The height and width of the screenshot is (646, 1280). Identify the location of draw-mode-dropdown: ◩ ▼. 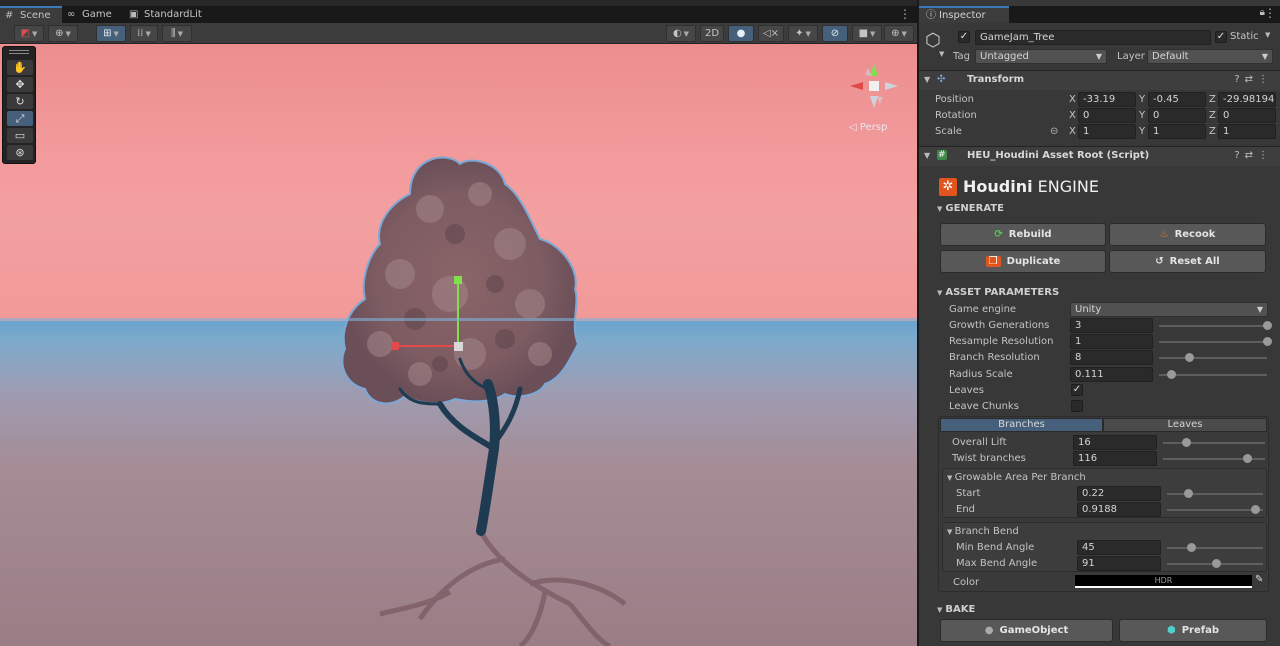
(29, 33).